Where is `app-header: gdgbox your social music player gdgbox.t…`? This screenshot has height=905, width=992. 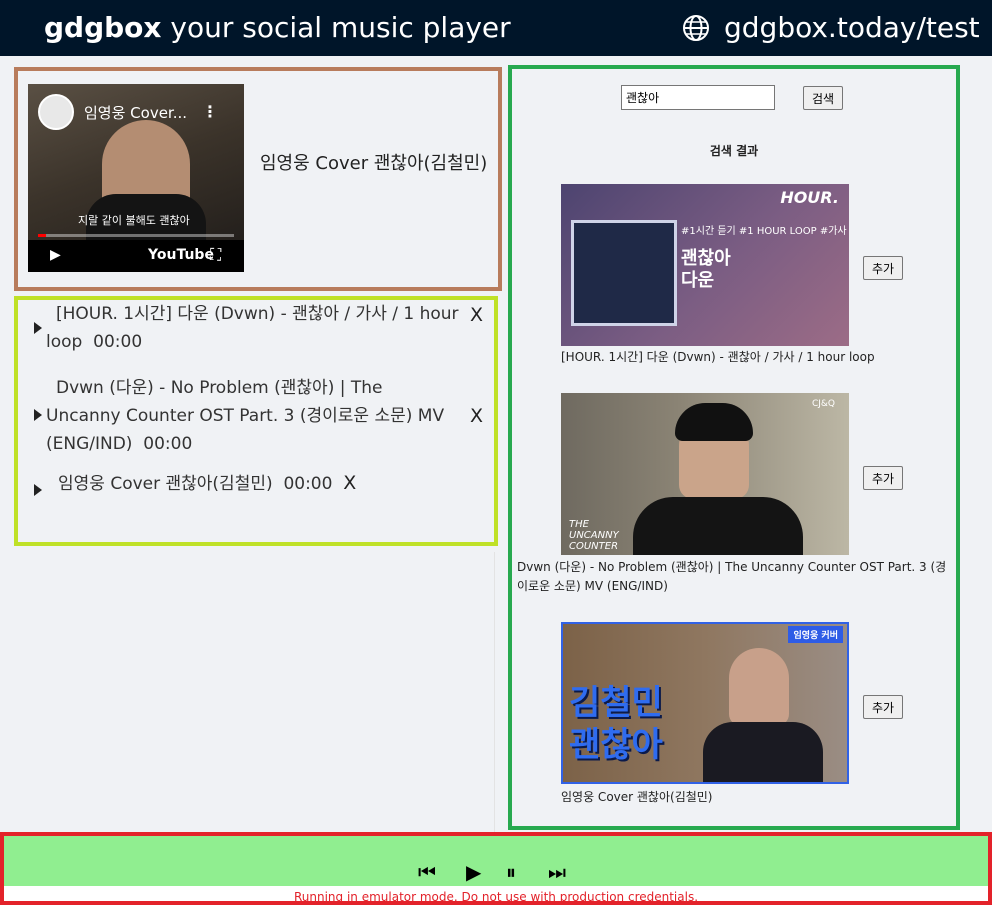
app-header: gdgbox your social music player gdgbox.t… is located at coordinates (496, 28).